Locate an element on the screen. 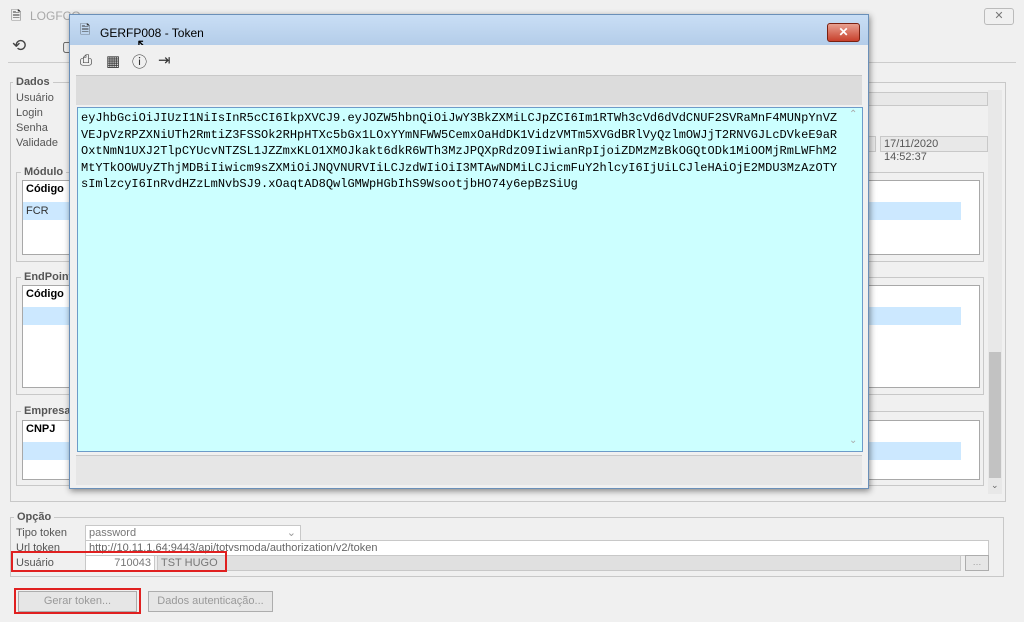 Image resolution: width=1024 pixels, height=622 pixels. dialog-header-band is located at coordinates (469, 90).